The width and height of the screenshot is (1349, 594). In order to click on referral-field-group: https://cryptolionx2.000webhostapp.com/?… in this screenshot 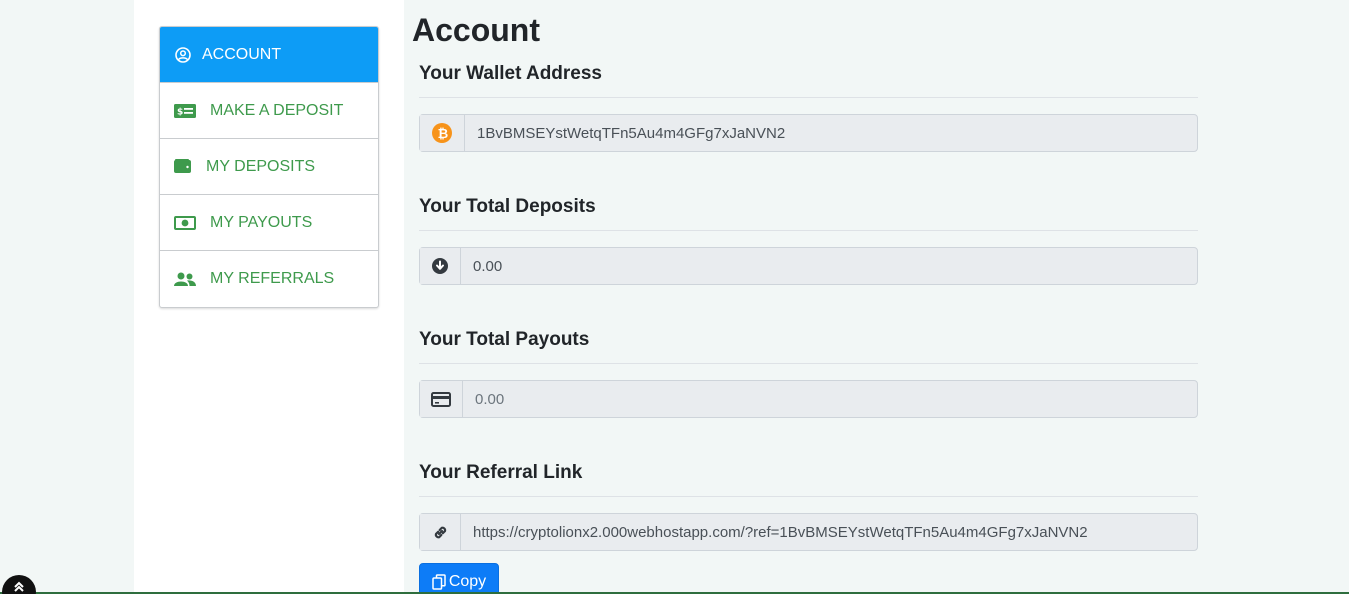, I will do `click(808, 532)`.